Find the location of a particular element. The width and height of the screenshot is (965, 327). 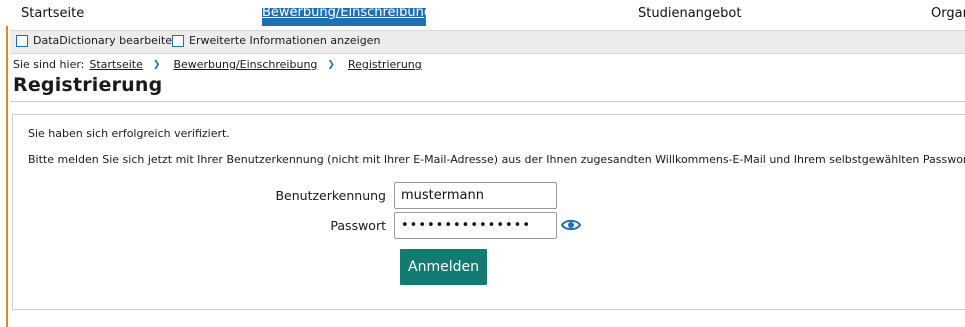

nav-item-bewerbung-label: Bewerbung/Einschreibung is located at coordinates (344, 14).